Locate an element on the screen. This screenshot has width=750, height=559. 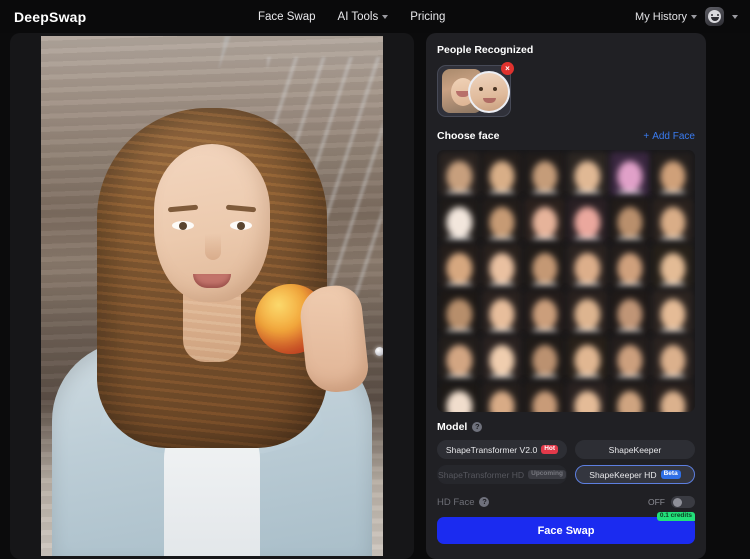
nav-item-pricing: Pricing is located at coordinates (427, 17).